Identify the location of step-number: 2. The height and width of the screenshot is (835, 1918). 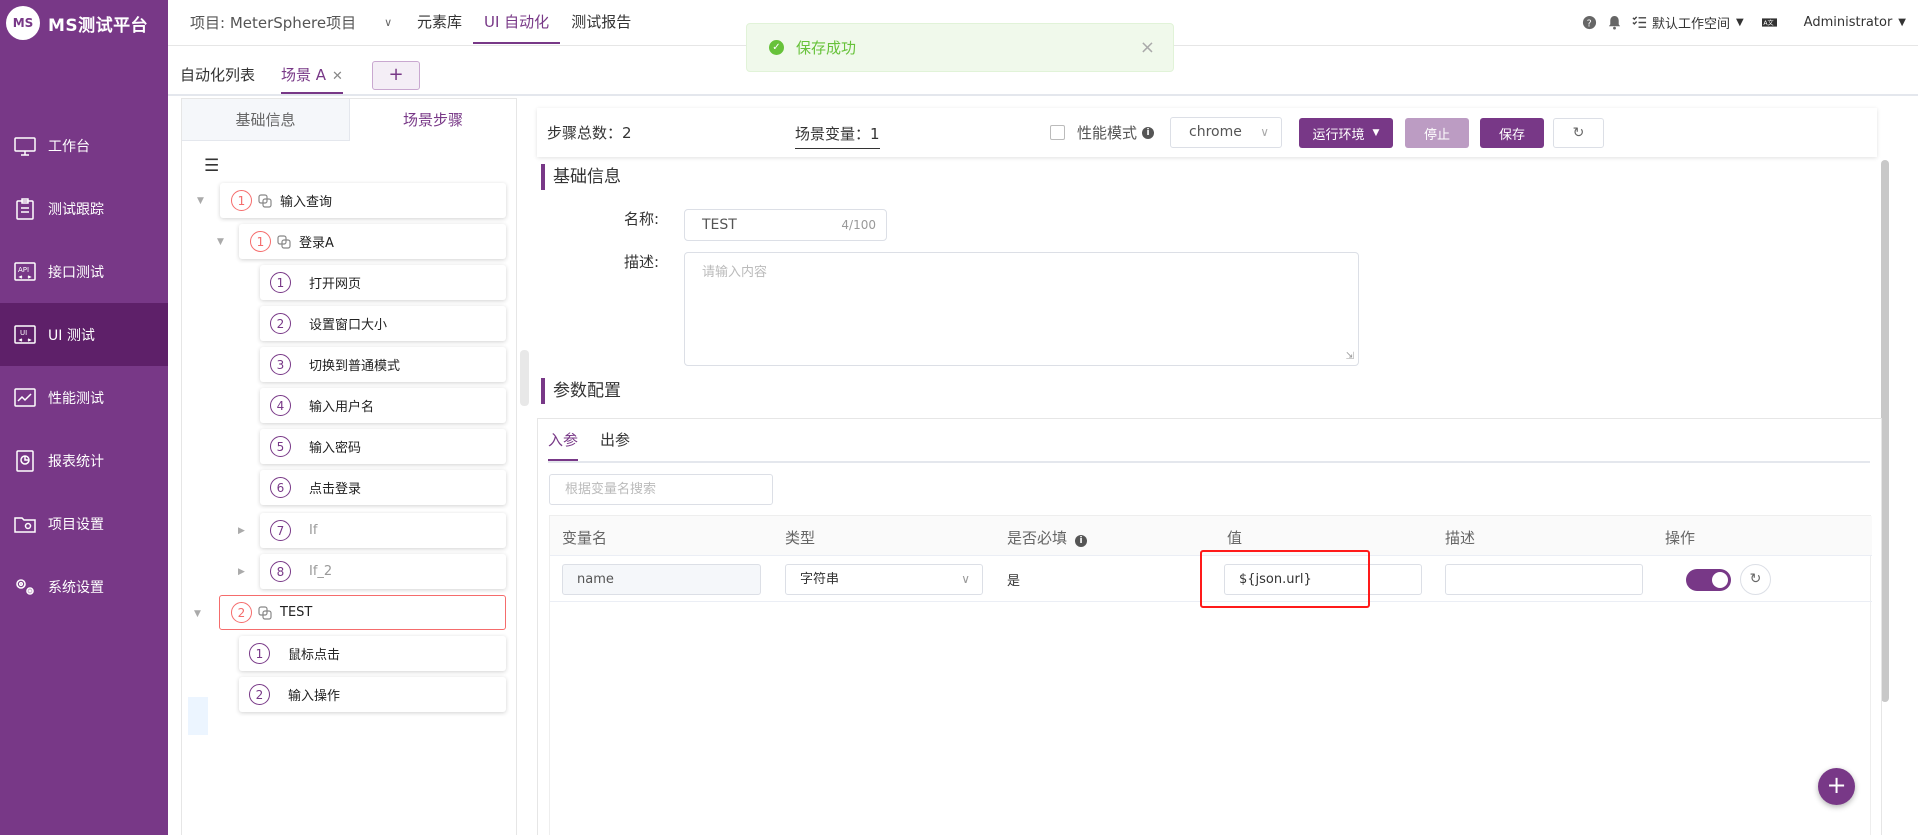
(280, 323).